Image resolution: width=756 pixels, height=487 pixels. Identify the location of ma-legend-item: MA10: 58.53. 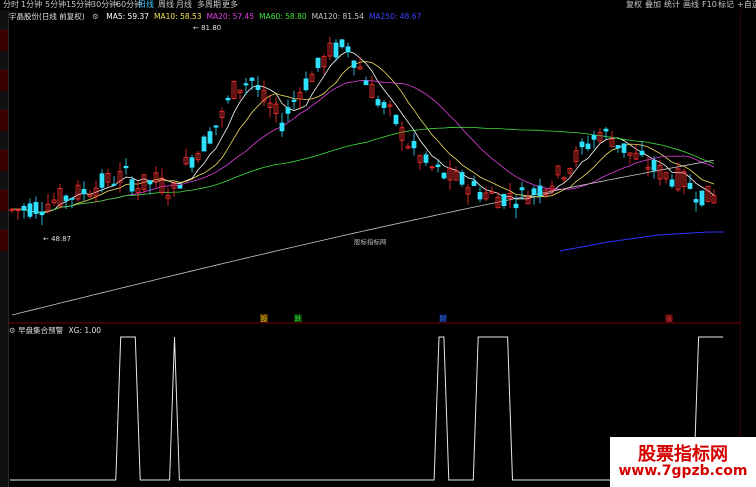
(178, 16).